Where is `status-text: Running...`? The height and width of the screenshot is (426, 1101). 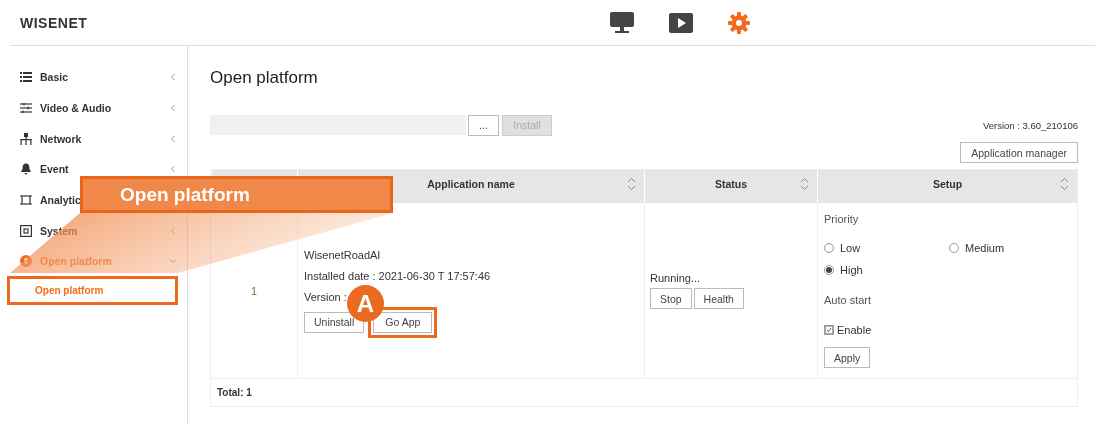 status-text: Running... is located at coordinates (676, 278).